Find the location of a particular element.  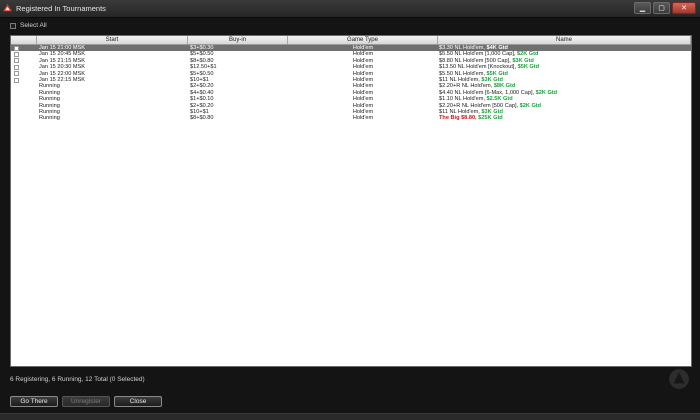

maximize-button: ▢ is located at coordinates (661, 8).